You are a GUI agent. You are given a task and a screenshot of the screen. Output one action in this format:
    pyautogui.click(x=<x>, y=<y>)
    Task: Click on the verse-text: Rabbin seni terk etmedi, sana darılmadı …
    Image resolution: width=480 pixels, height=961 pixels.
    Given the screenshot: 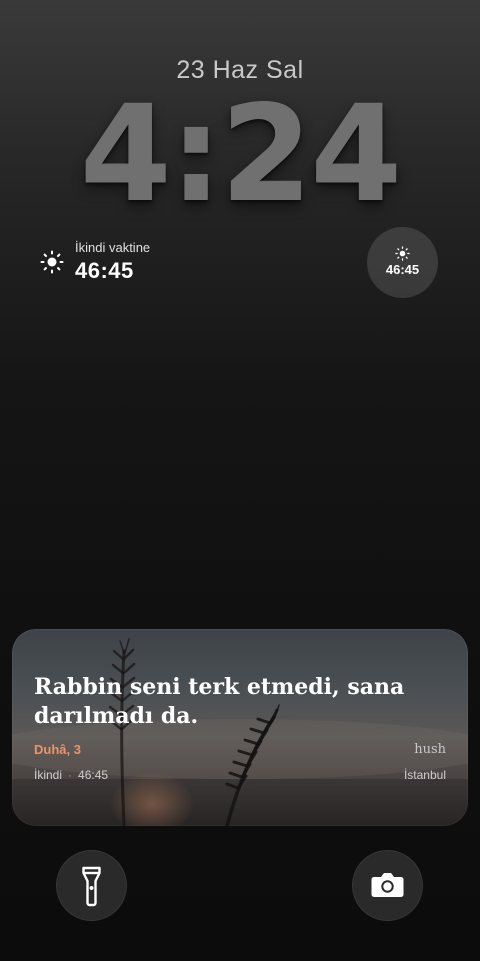 What is the action you would take?
    pyautogui.click(x=219, y=701)
    